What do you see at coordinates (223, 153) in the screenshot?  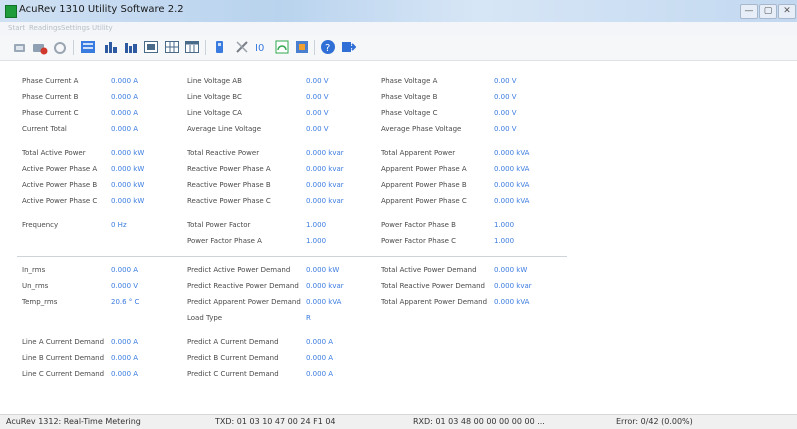 I see `label-total-reactive-power: Total Reactive Power` at bounding box center [223, 153].